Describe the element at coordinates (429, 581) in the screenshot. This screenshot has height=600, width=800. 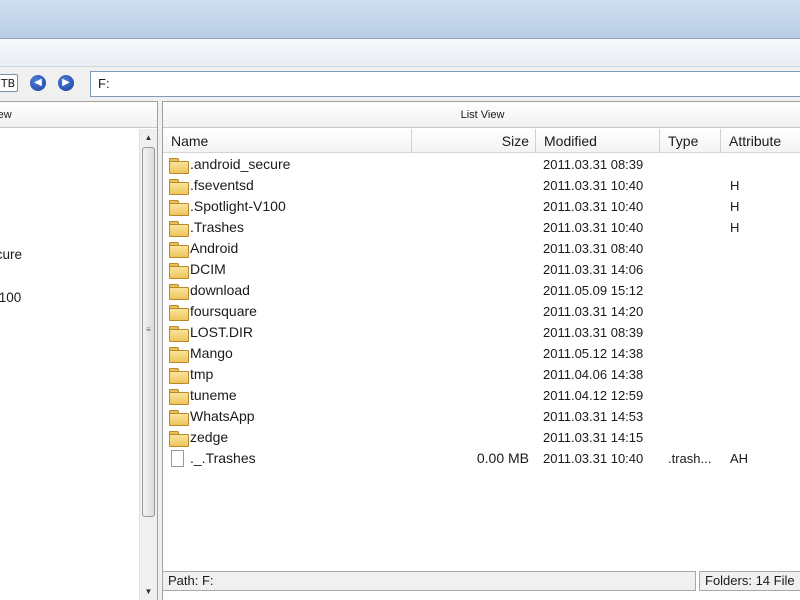
I see `status-path: Path: F:` at that location.